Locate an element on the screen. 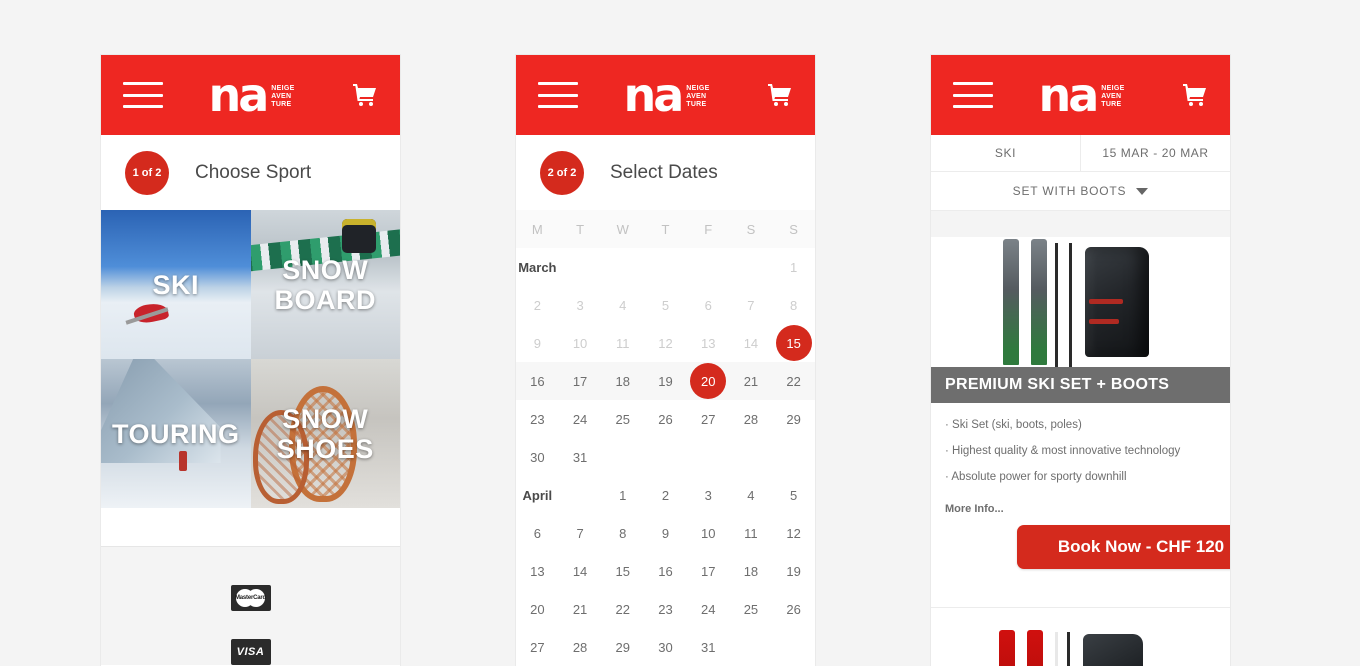 Image resolution: width=1360 pixels, height=666 pixels. calendar-day: 14 is located at coordinates (580, 571).